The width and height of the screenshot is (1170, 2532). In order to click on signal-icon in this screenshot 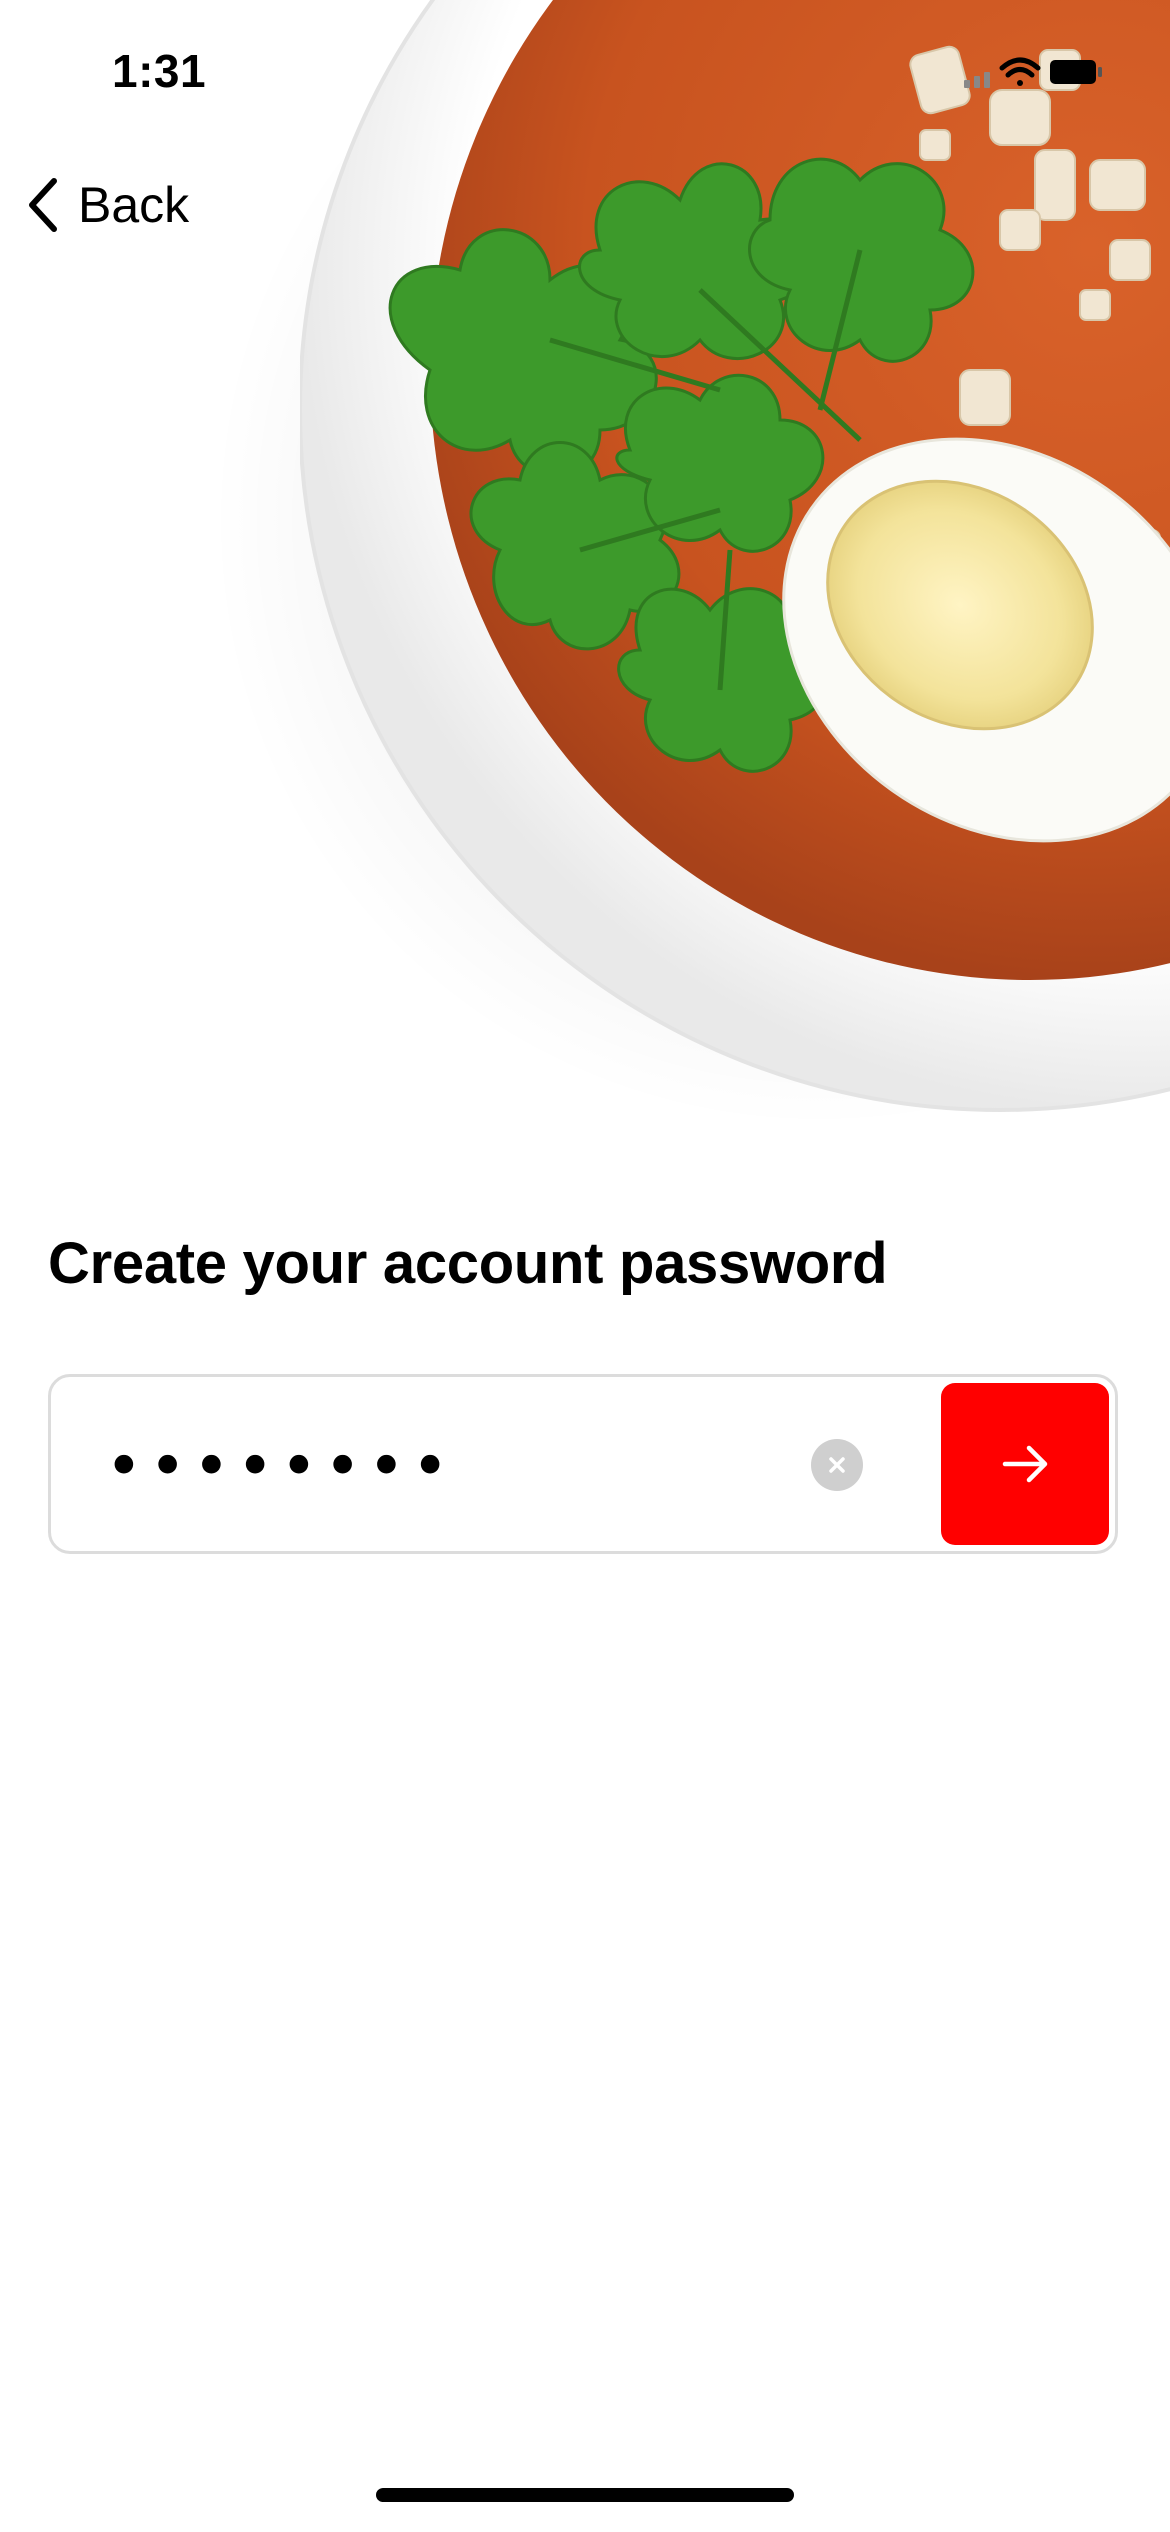, I will do `click(977, 80)`.